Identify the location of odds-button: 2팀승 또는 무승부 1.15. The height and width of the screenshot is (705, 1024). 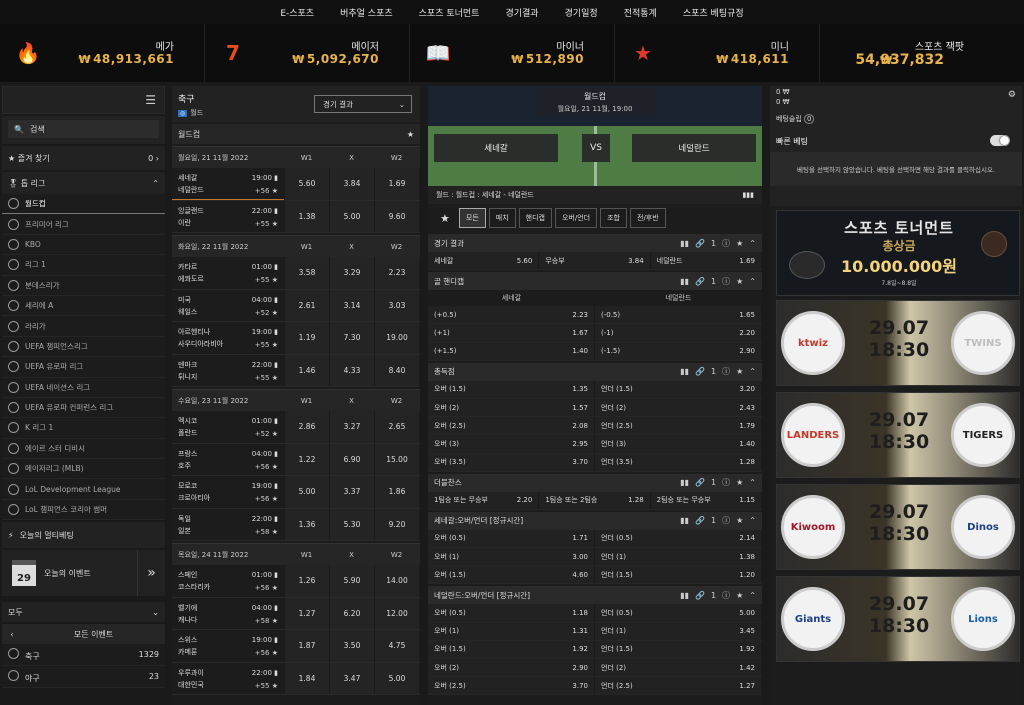
(706, 500).